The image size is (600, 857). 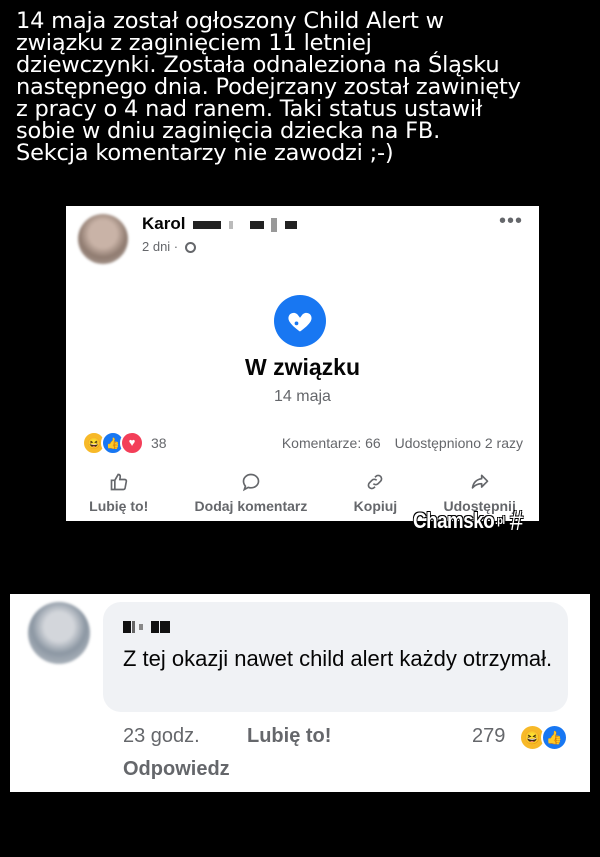 I want to click on like-reaction-icon: 👍, so click(x=554, y=737).